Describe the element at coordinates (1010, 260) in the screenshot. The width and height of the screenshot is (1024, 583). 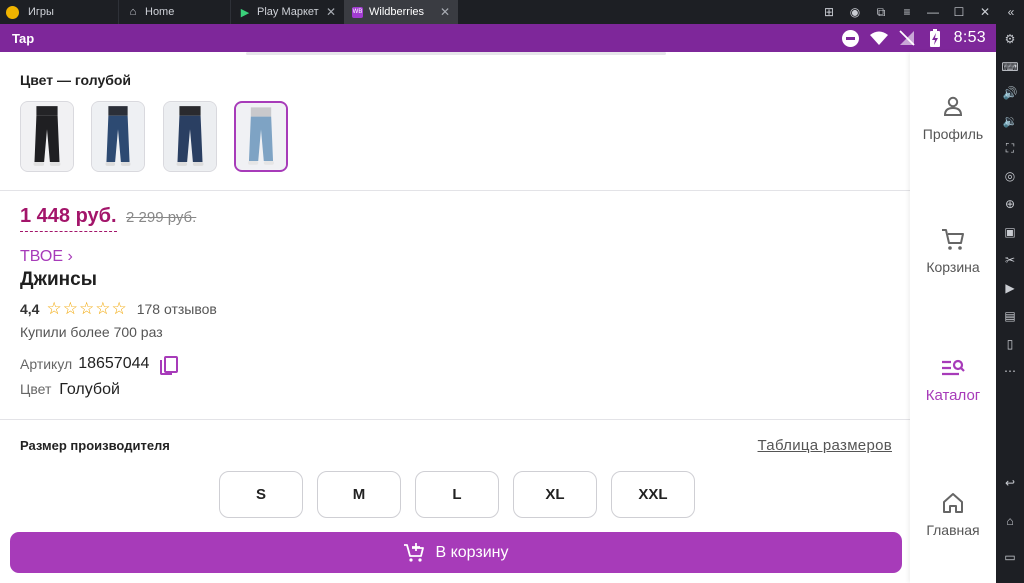
I see `scissors-icon: ✂` at that location.